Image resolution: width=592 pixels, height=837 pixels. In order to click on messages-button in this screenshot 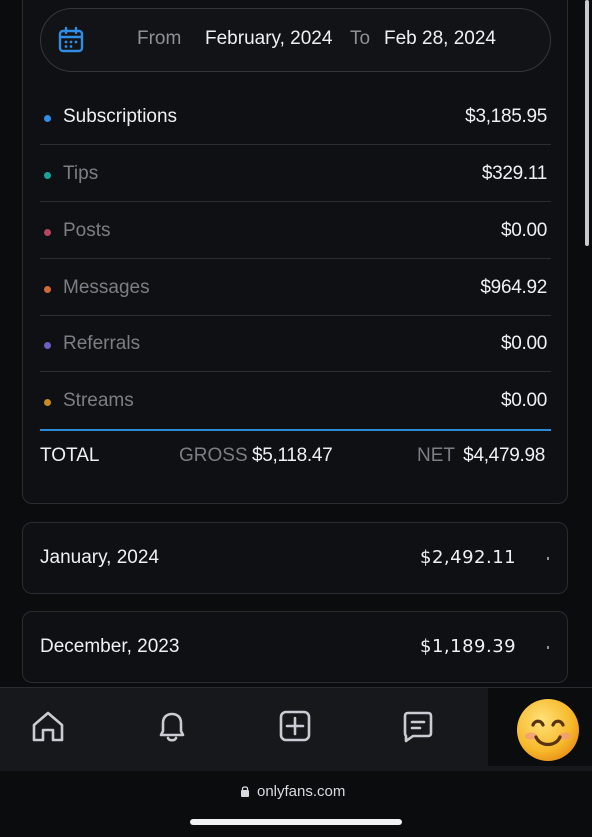, I will do `click(418, 726)`.